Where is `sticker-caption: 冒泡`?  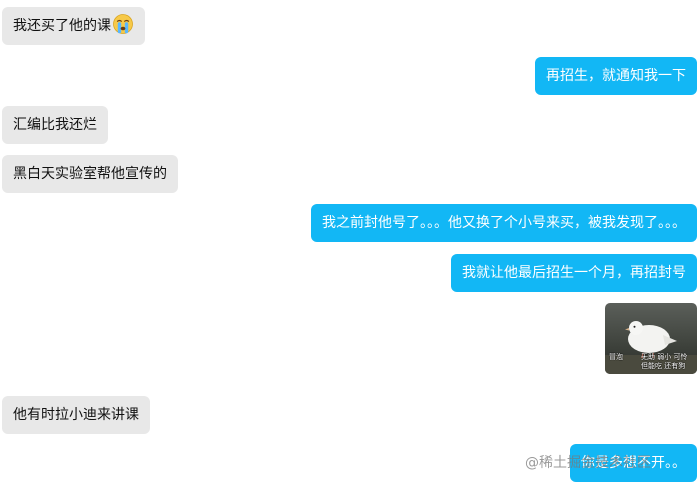 sticker-caption: 冒泡 is located at coordinates (616, 357).